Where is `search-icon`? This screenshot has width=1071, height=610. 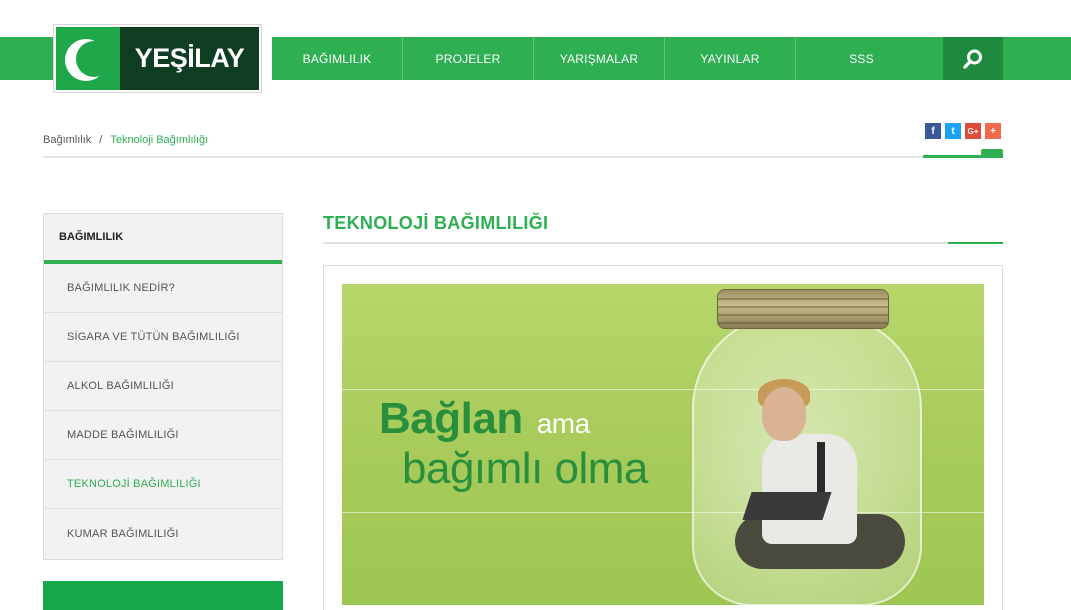
search-icon is located at coordinates (972, 59).